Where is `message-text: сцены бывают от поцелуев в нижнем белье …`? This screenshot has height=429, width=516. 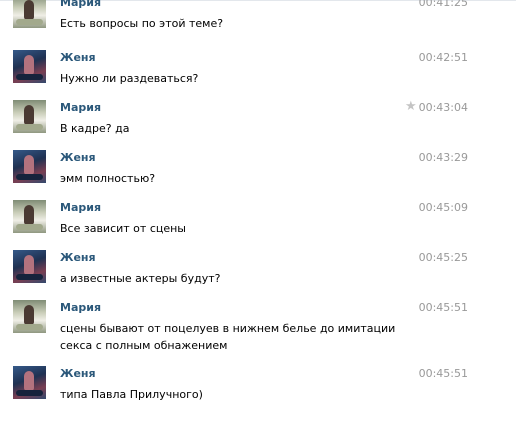 message-text: сцены бывают от поцелуев в нижнем белье … is located at coordinates (228, 337).